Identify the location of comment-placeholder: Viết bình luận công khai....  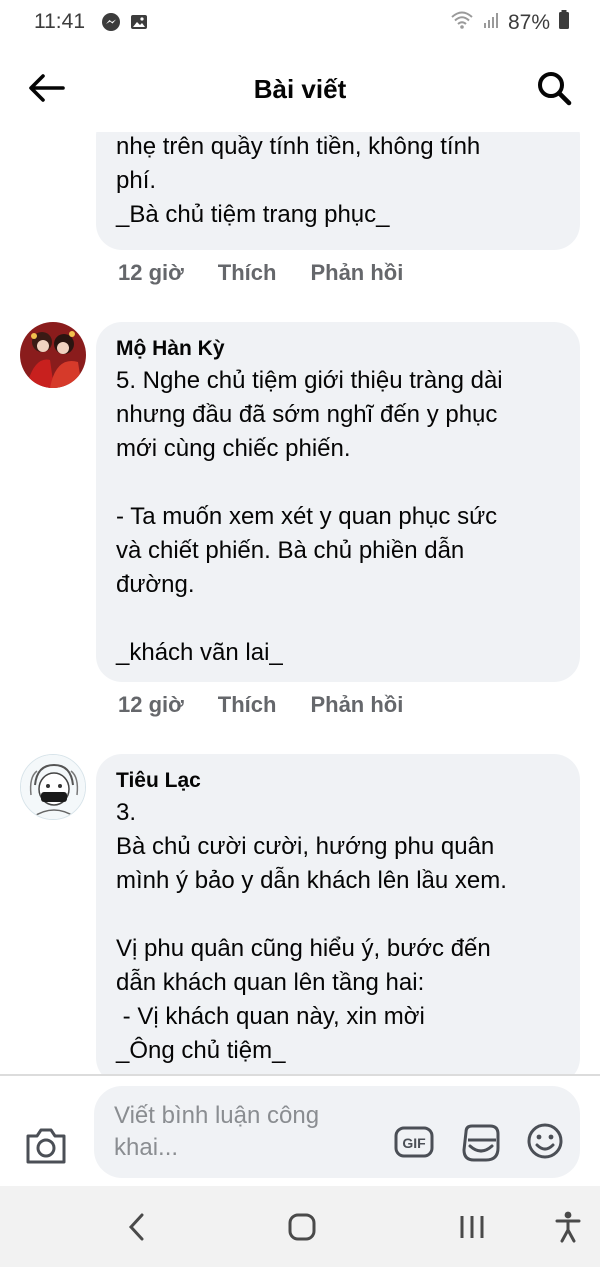
(217, 1131).